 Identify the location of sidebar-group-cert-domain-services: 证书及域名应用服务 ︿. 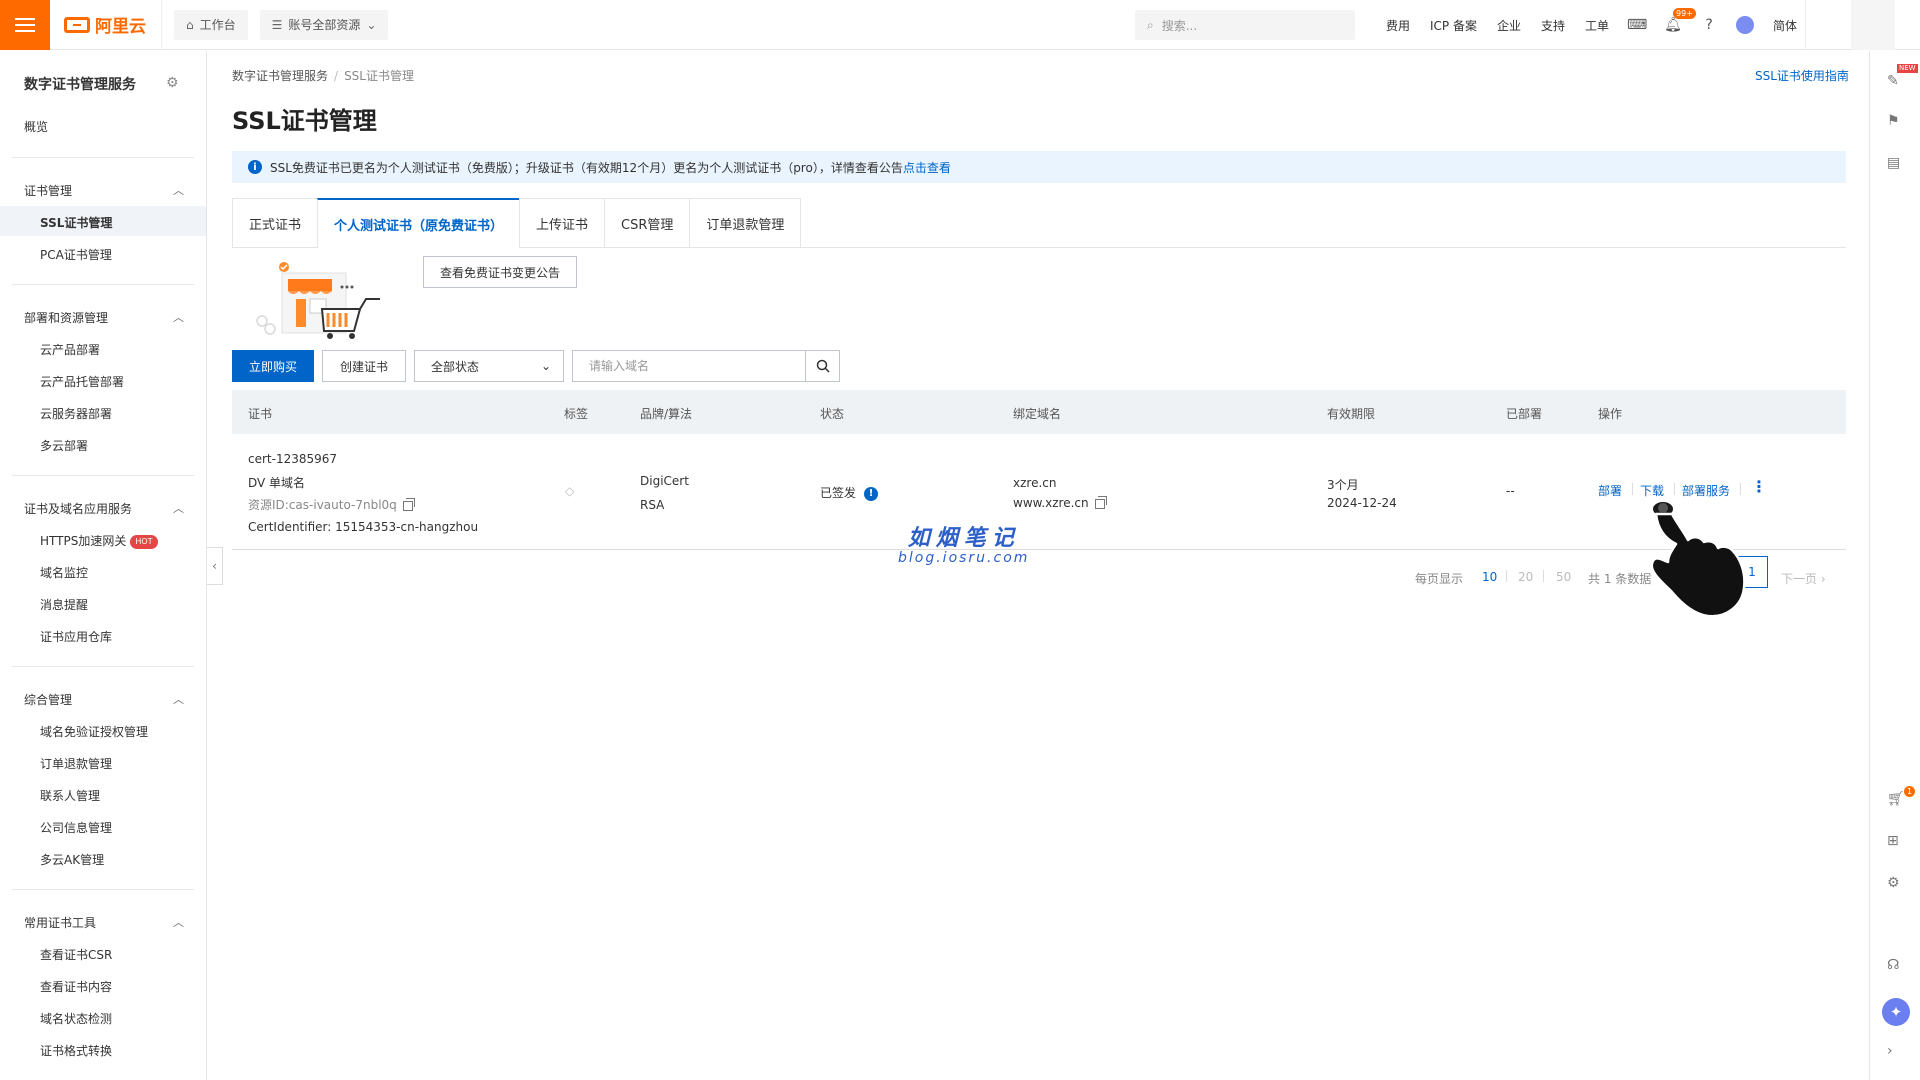
(104, 508).